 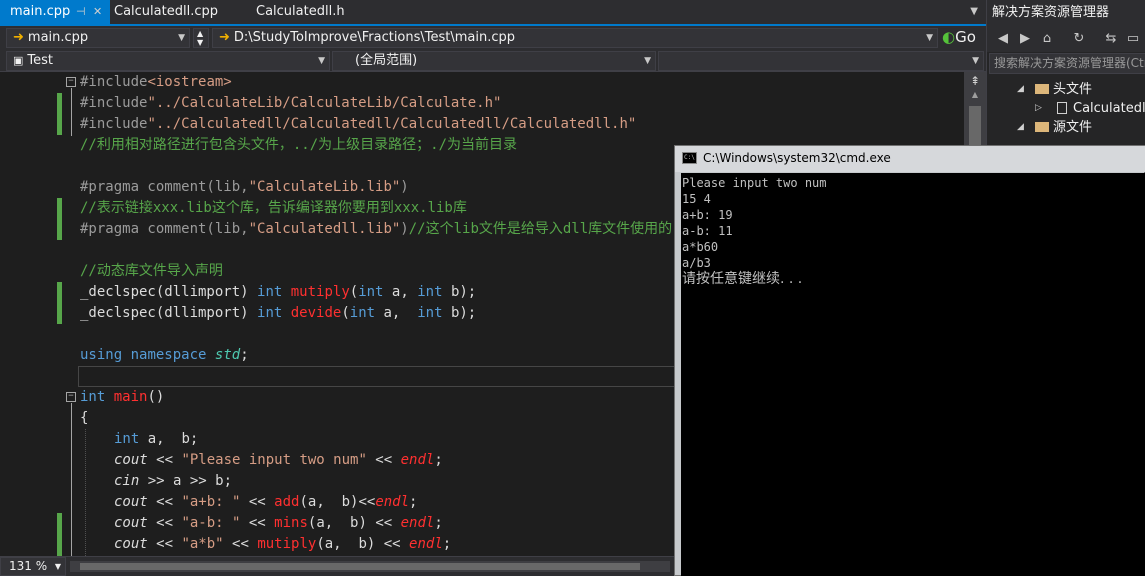 What do you see at coordinates (98, 38) in the screenshot?
I see `file-combo: ➜ main.cpp ▼` at bounding box center [98, 38].